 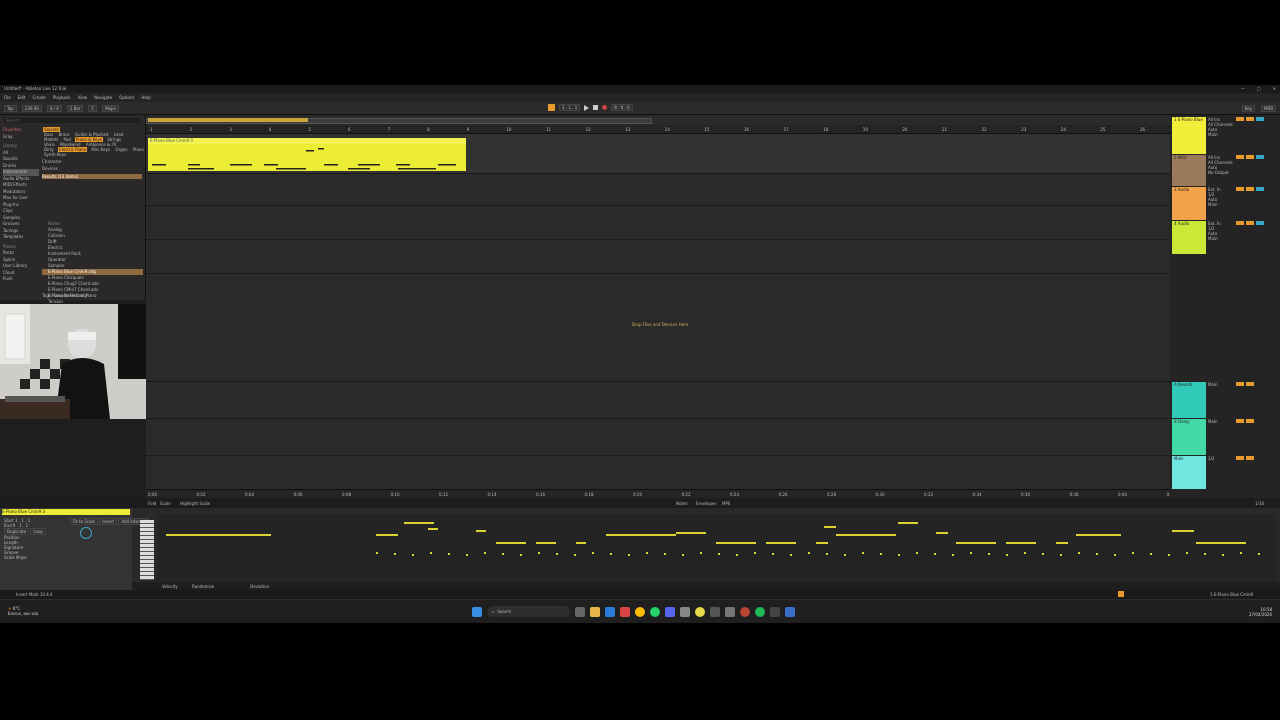 What do you see at coordinates (595, 611) in the screenshot?
I see `file-explorer-icon` at bounding box center [595, 611].